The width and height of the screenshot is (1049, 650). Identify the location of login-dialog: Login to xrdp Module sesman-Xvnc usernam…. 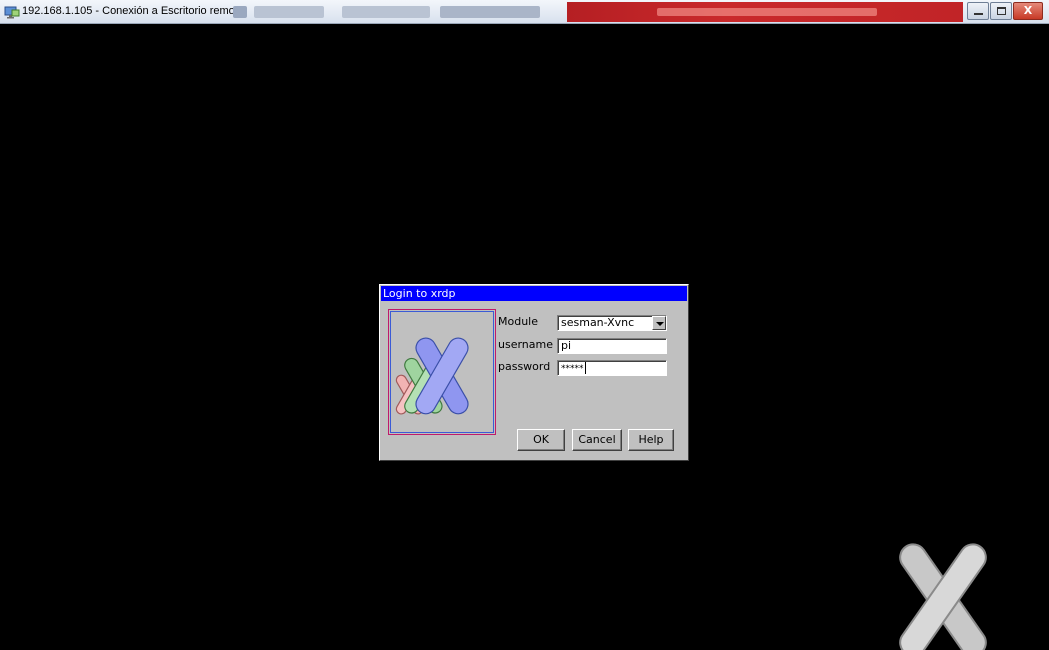
(534, 372).